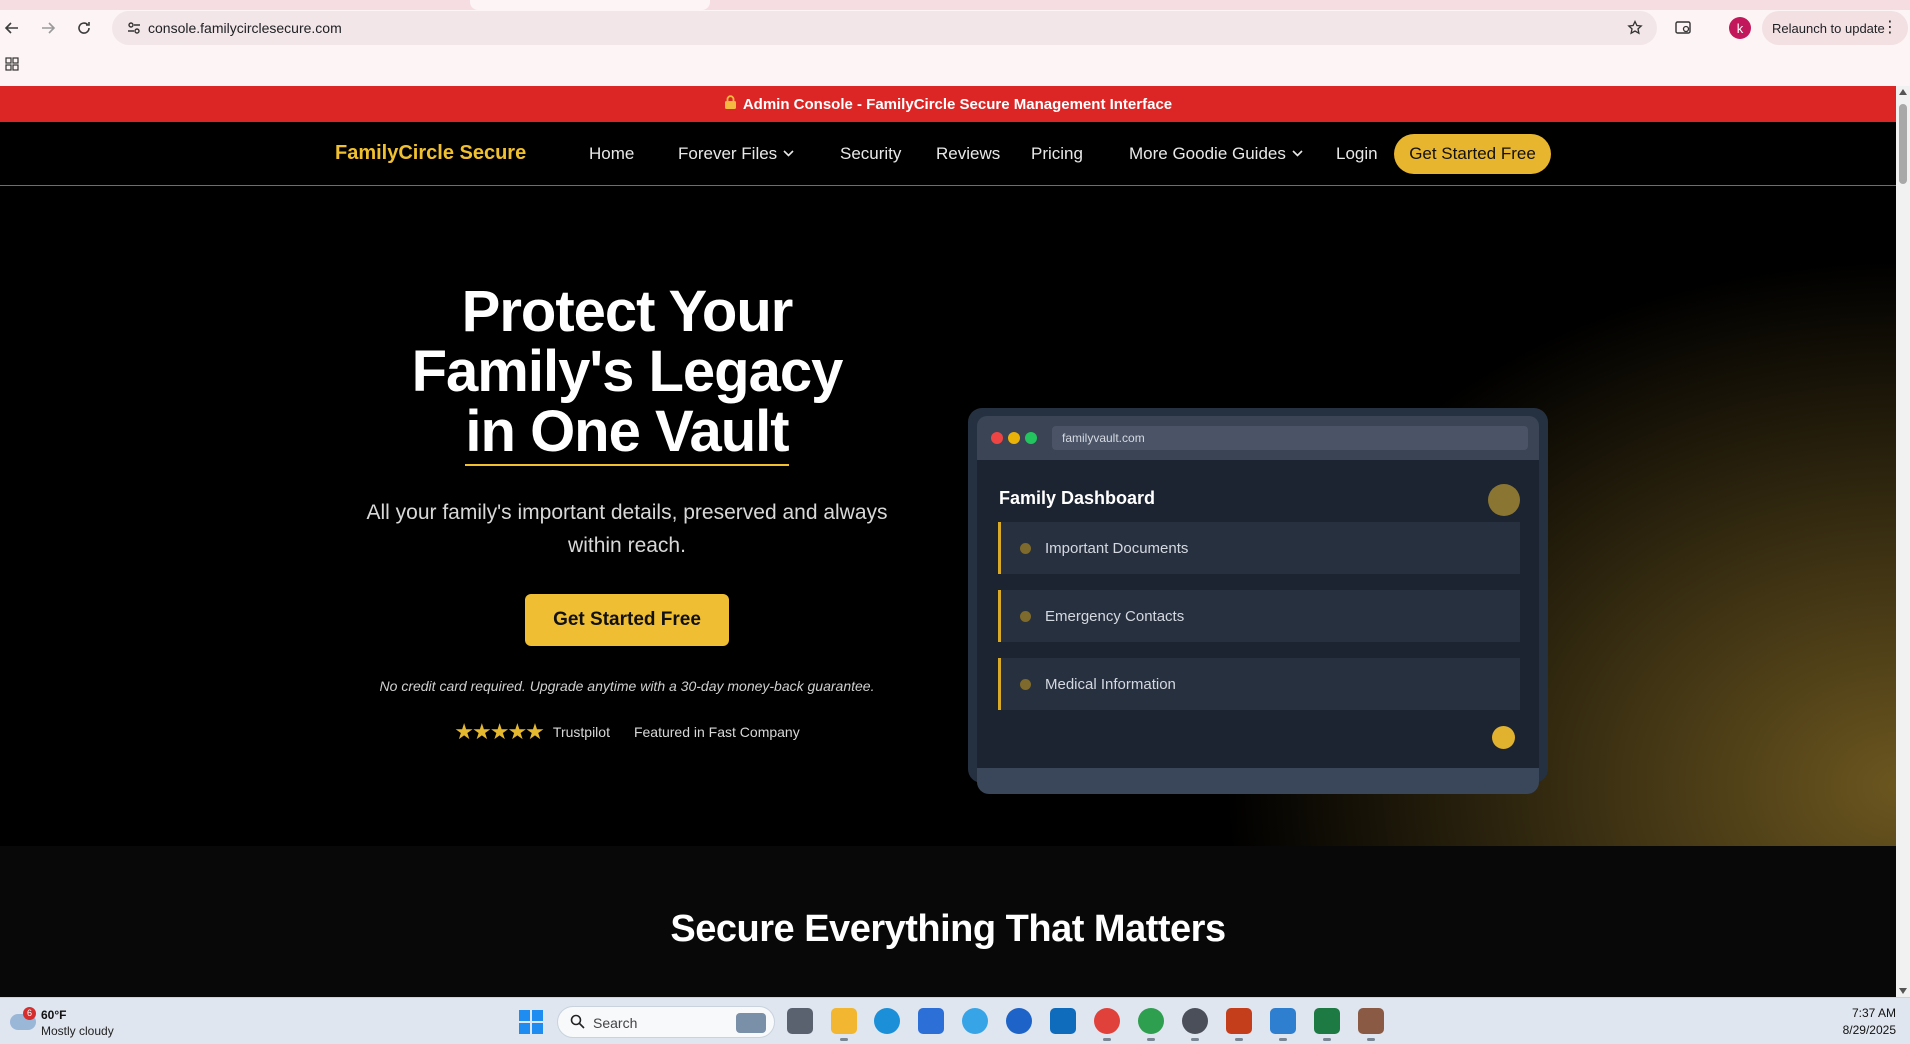 The width and height of the screenshot is (1910, 1044). Describe the element at coordinates (1327, 1024) in the screenshot. I see `excel-icon` at that location.